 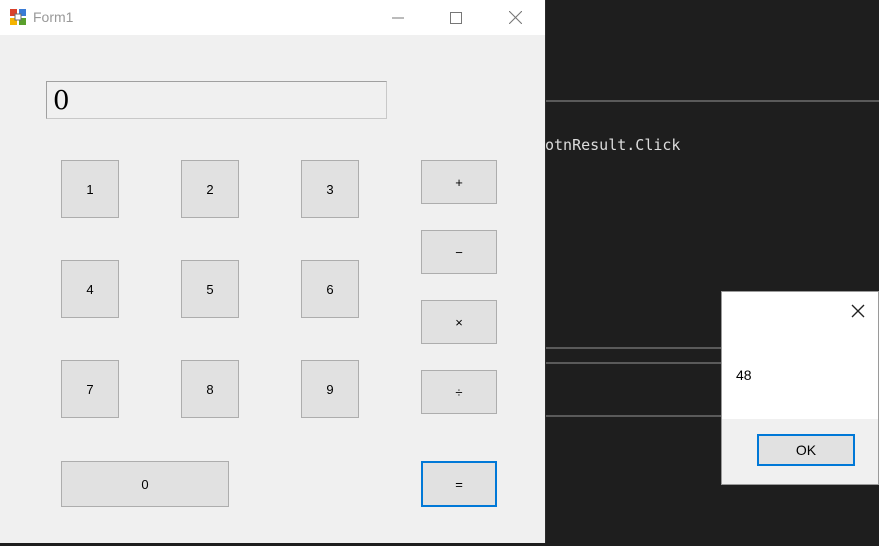 I want to click on minimize-icon, so click(x=398, y=17).